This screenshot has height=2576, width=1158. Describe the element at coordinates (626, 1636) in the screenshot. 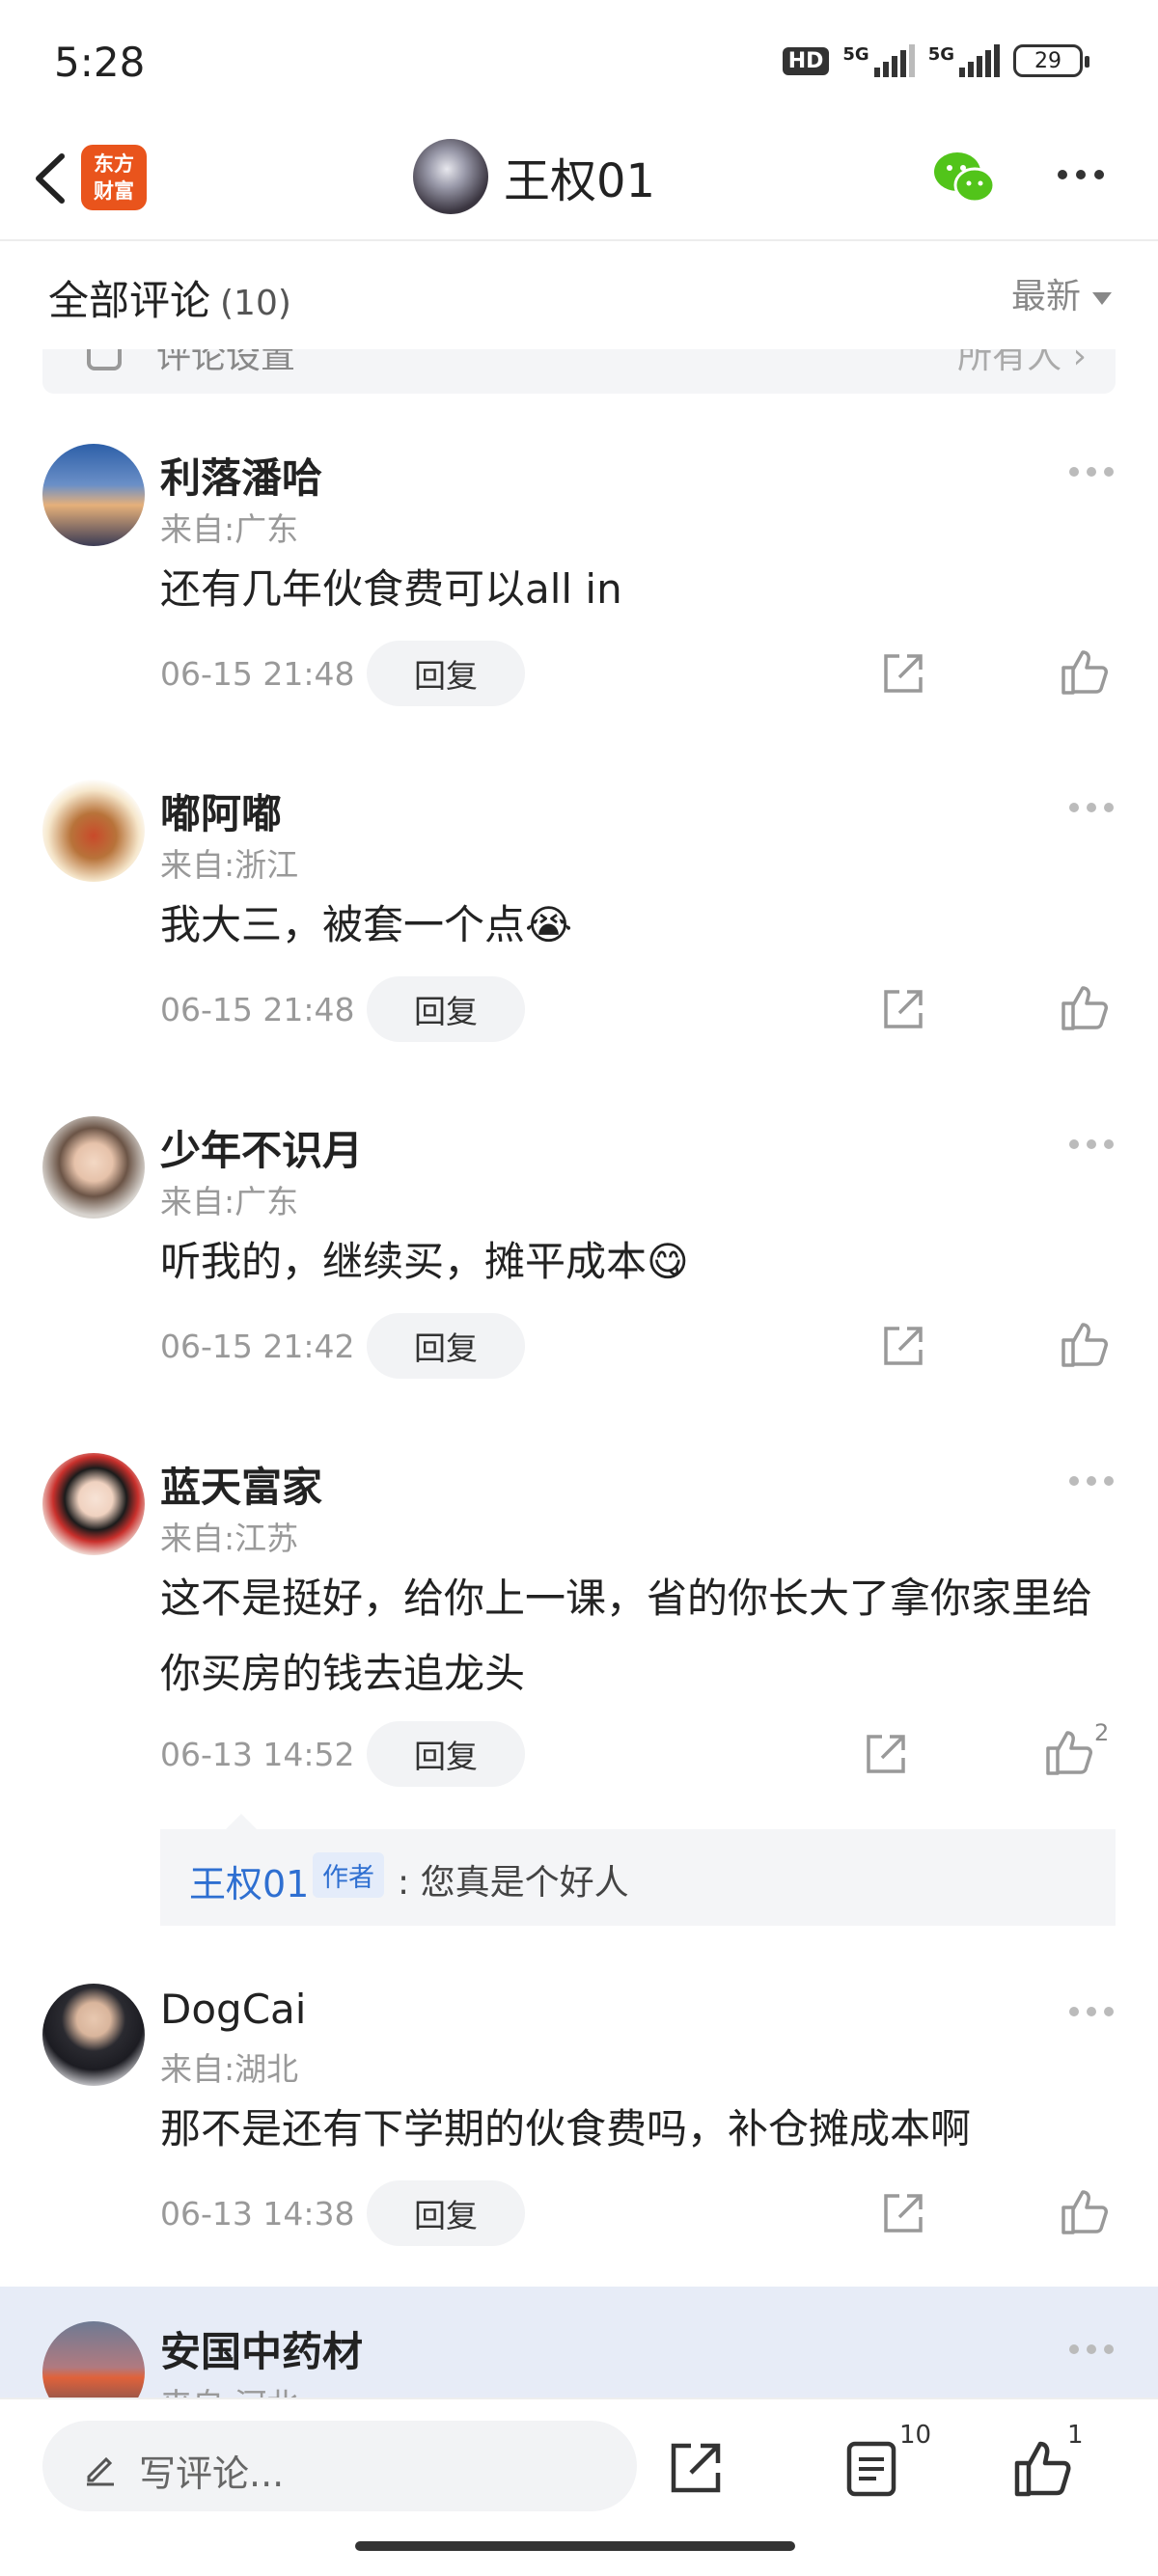

I see `comment-text: 这不是挺好，给你上一课，省的你长大了拿你家里给你买房的钱去追龙头` at that location.